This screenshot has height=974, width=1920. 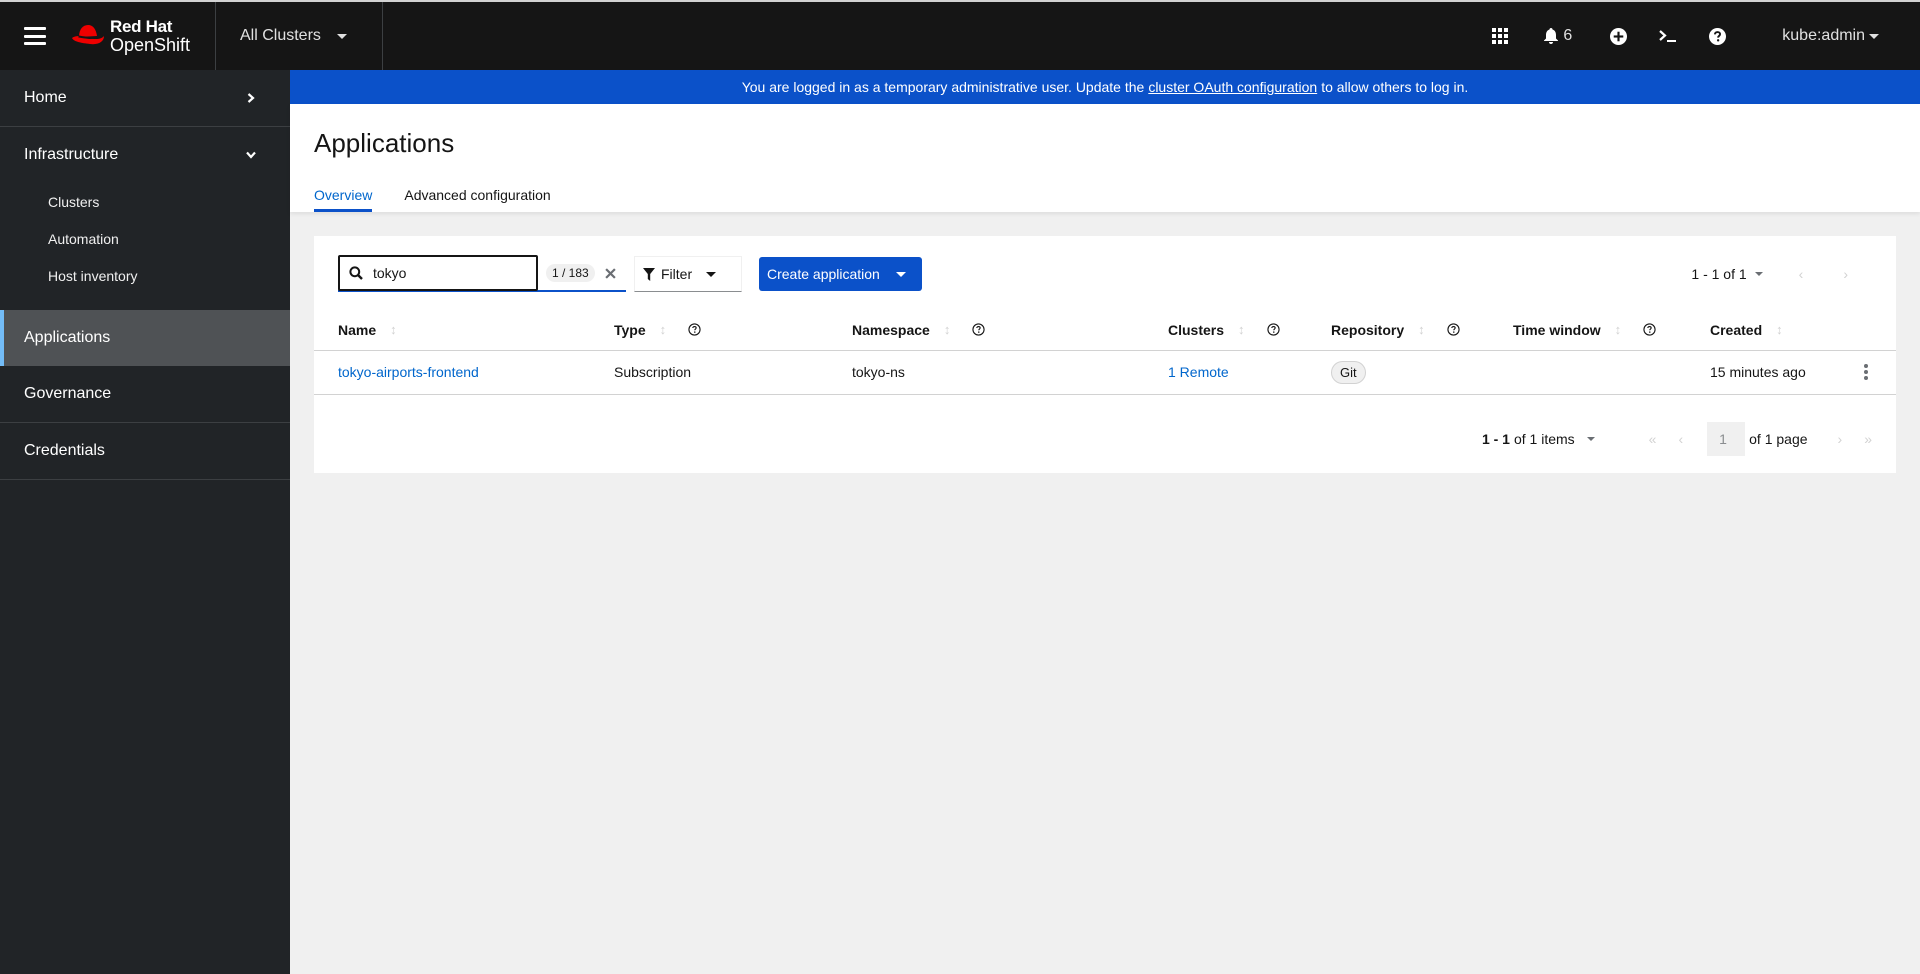 What do you see at coordinates (280, 35) in the screenshot?
I see `cluster-switcher-label: All Clusters` at bounding box center [280, 35].